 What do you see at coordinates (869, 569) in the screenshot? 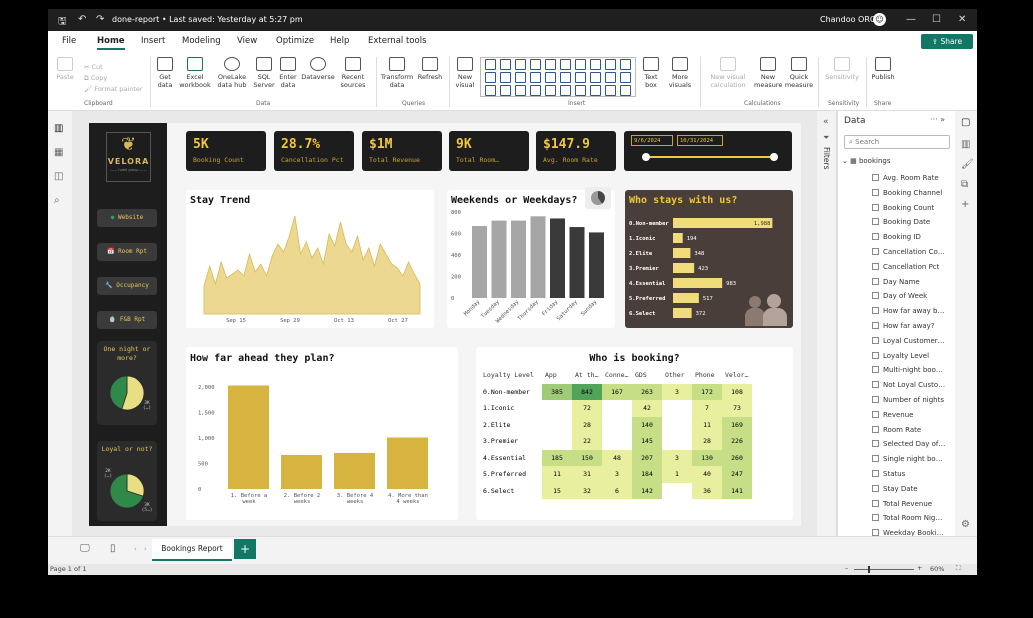
I see `zoom-slider-handle` at bounding box center [869, 569].